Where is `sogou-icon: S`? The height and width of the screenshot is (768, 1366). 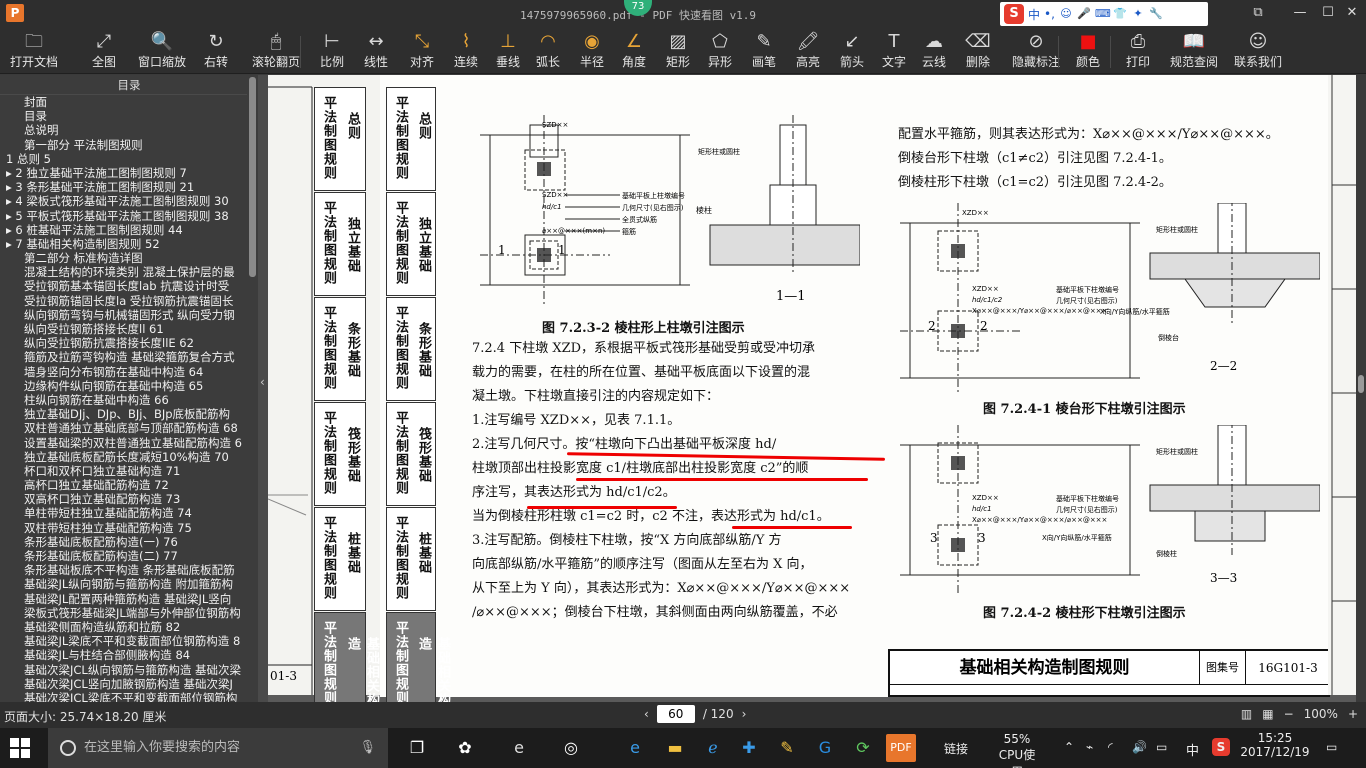
sogou-icon: S is located at coordinates (1014, 14).